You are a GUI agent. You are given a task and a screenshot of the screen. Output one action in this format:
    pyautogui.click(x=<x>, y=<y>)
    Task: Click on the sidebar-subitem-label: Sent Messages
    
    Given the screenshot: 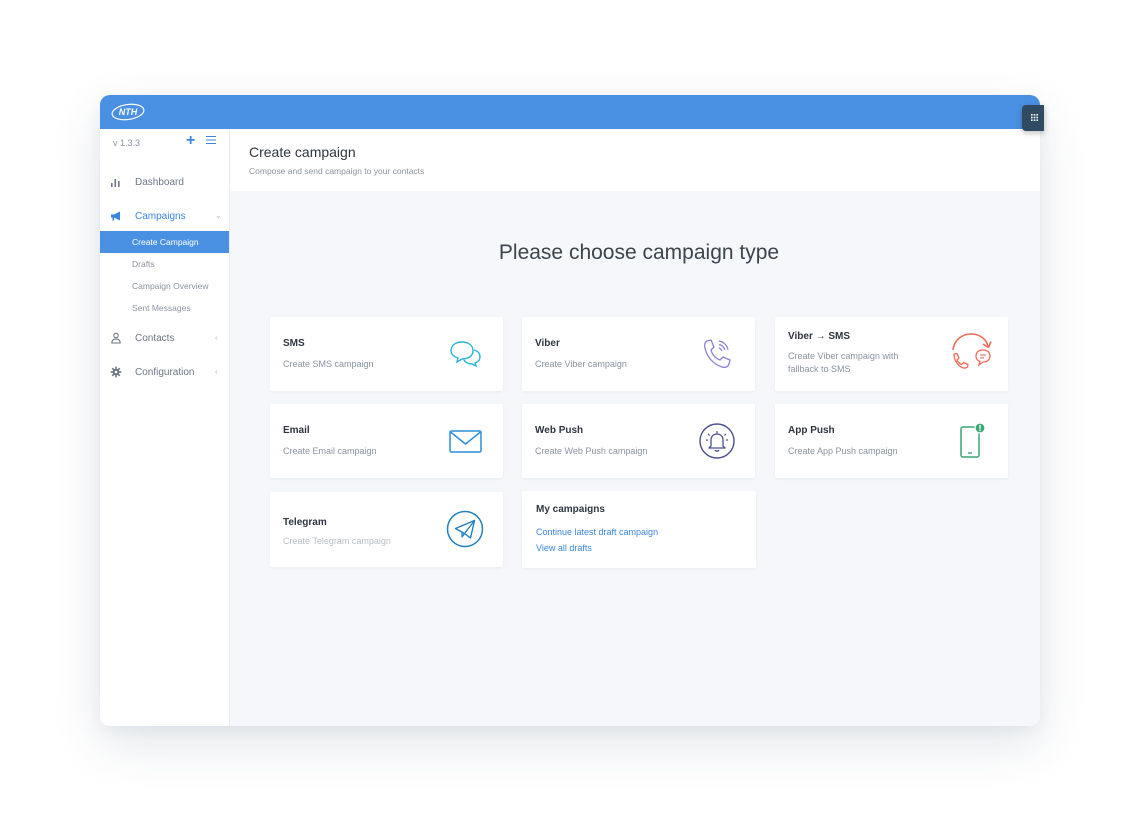 What is the action you would take?
    pyautogui.click(x=161, y=308)
    